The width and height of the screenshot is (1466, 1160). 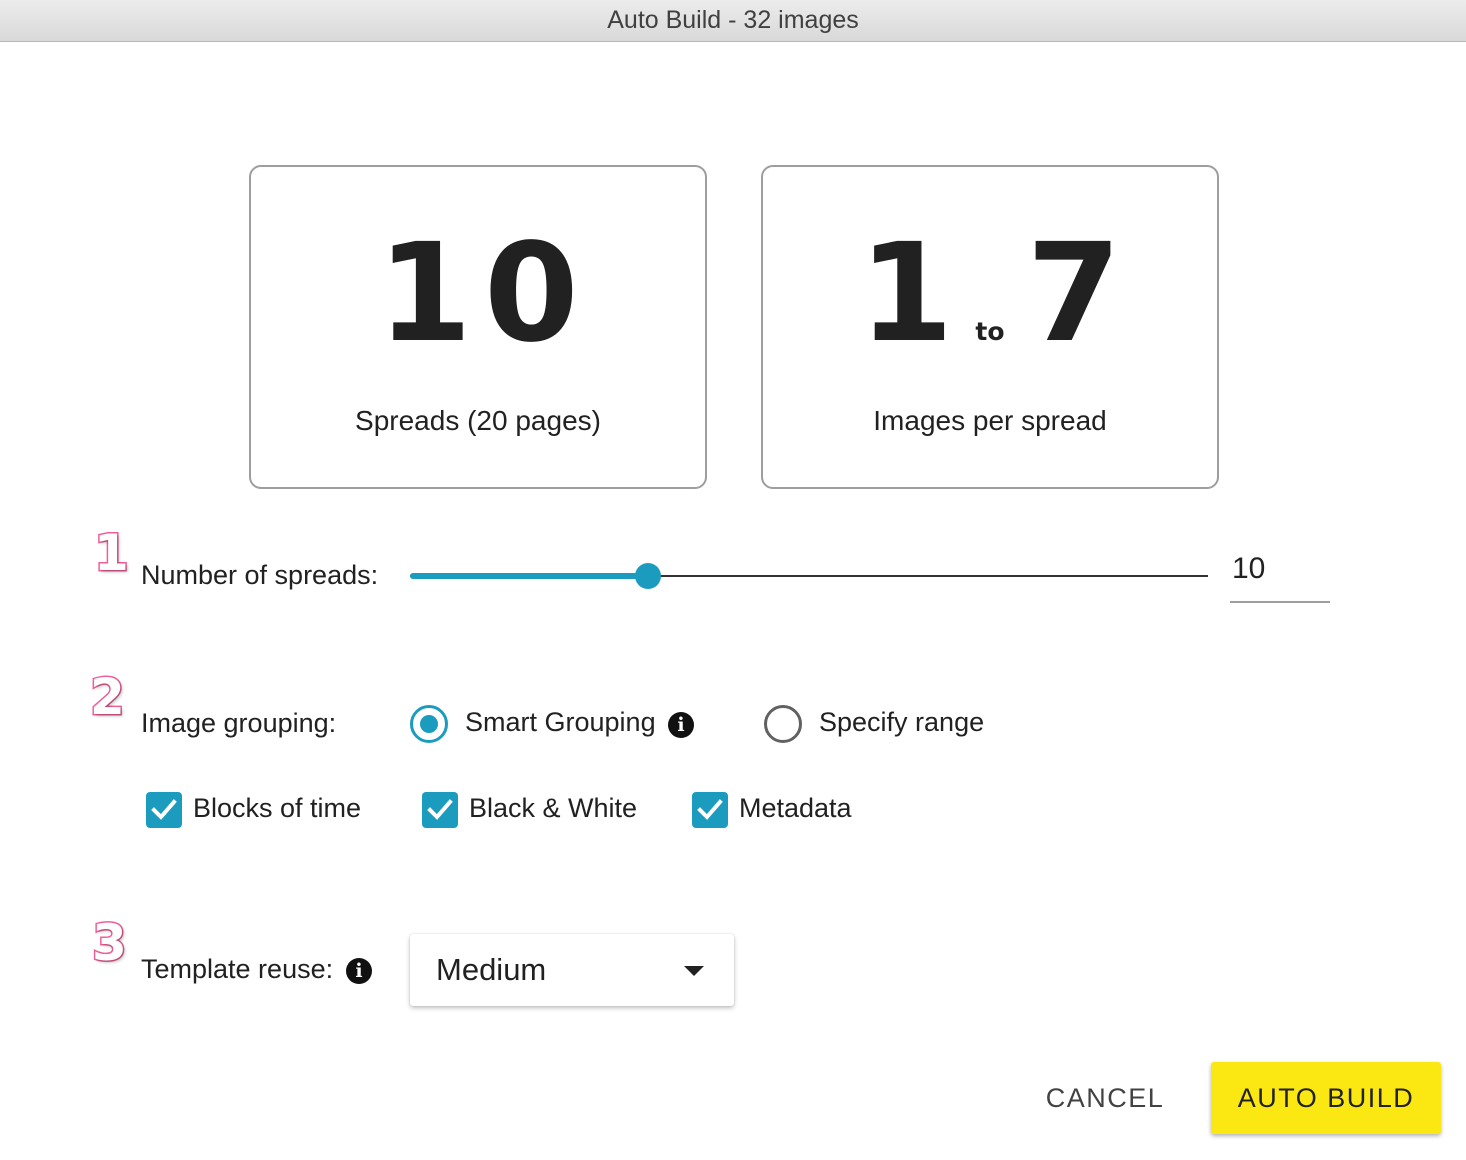 I want to click on smart-grouping-info-icon: i, so click(x=681, y=725).